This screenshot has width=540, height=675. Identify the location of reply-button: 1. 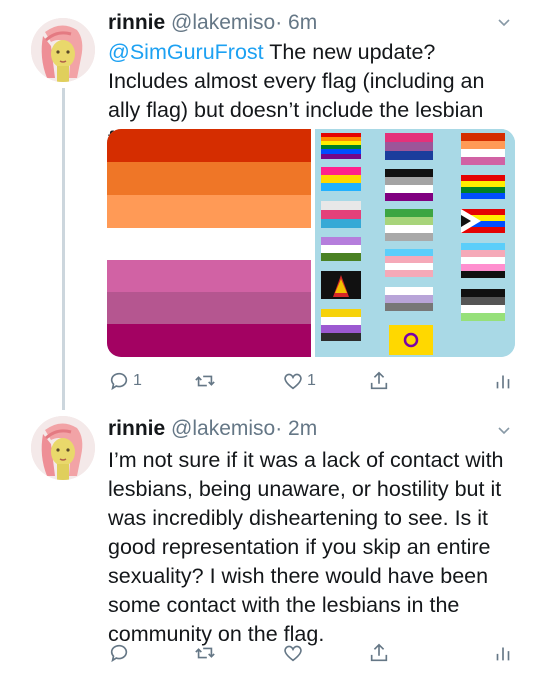
(125, 381).